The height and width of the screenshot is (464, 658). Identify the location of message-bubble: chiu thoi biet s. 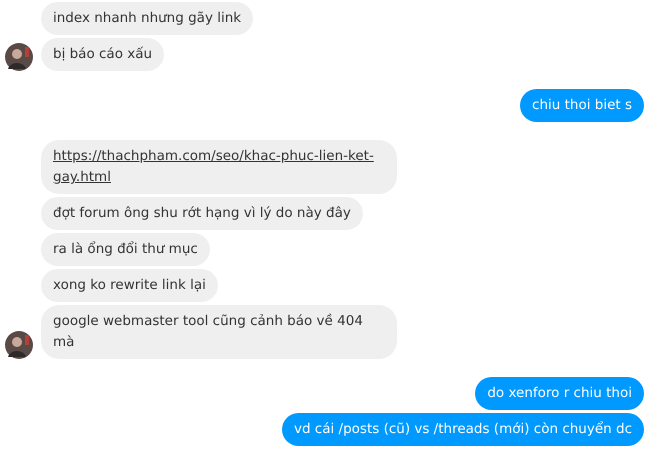
(582, 105).